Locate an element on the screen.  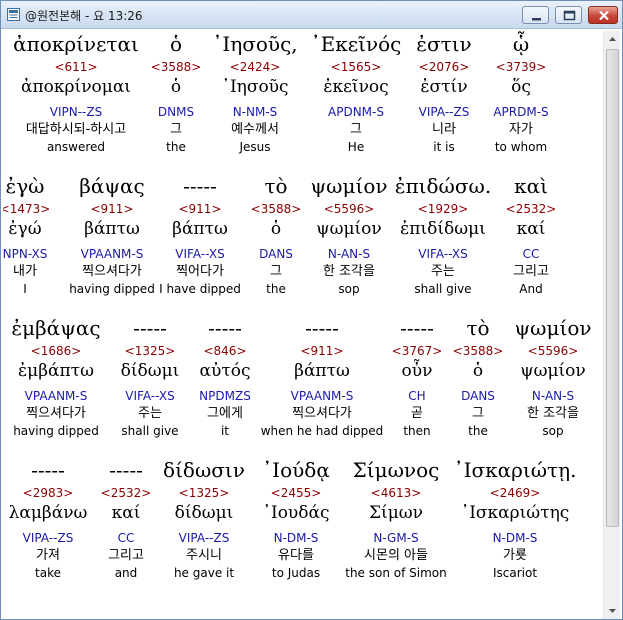
close-button is located at coordinates (603, 15).